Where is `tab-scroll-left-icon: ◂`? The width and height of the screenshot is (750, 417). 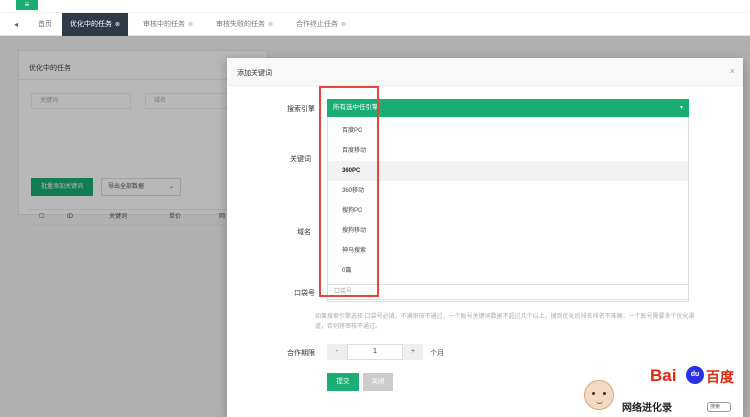
tab-scroll-left-icon: ◂ is located at coordinates (16, 24).